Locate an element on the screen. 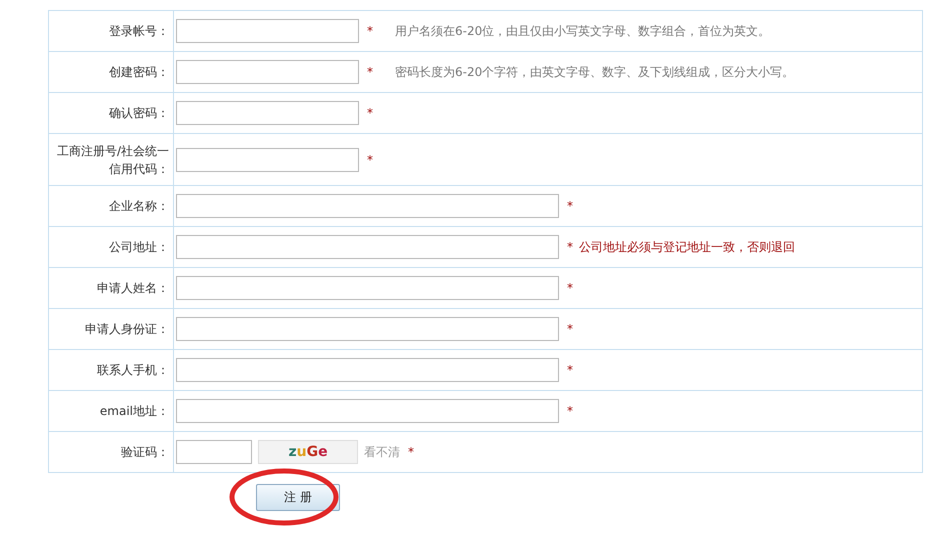  field-label: 联系人手机： is located at coordinates (133, 370).